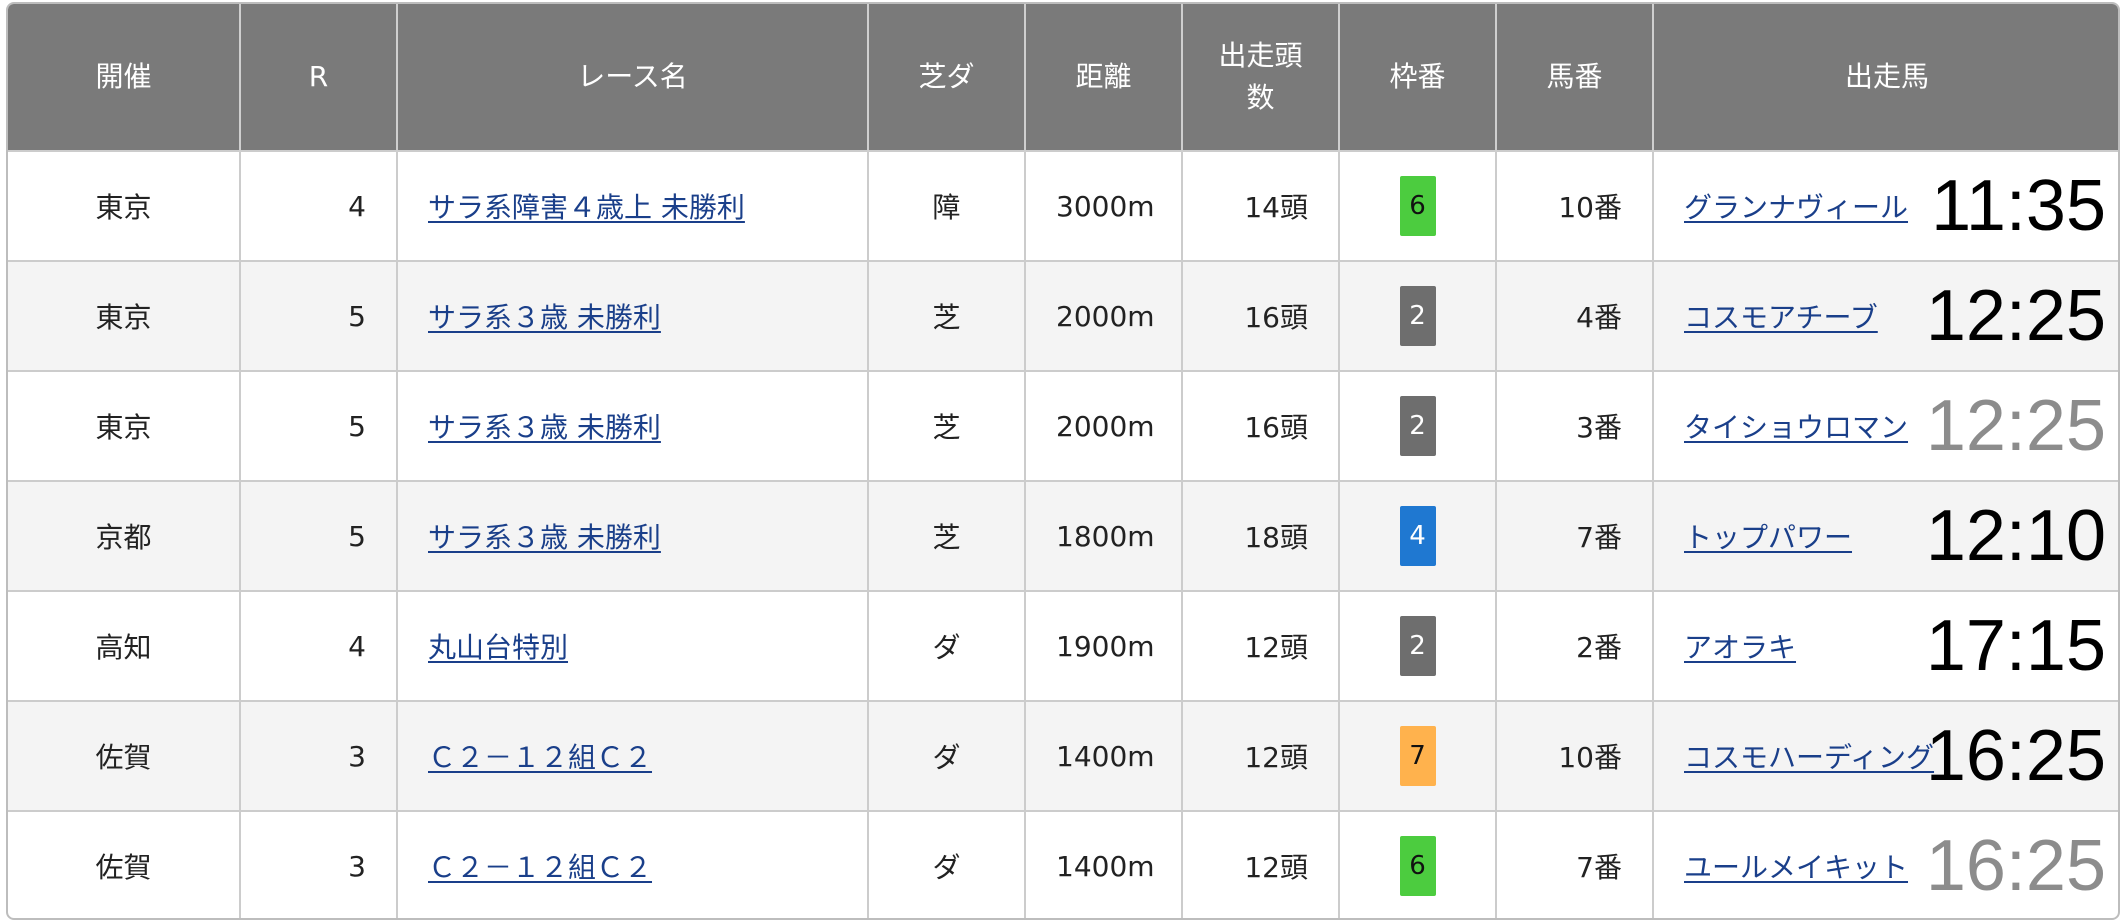  I want to click on frame-cell: 6, so click(1418, 864).